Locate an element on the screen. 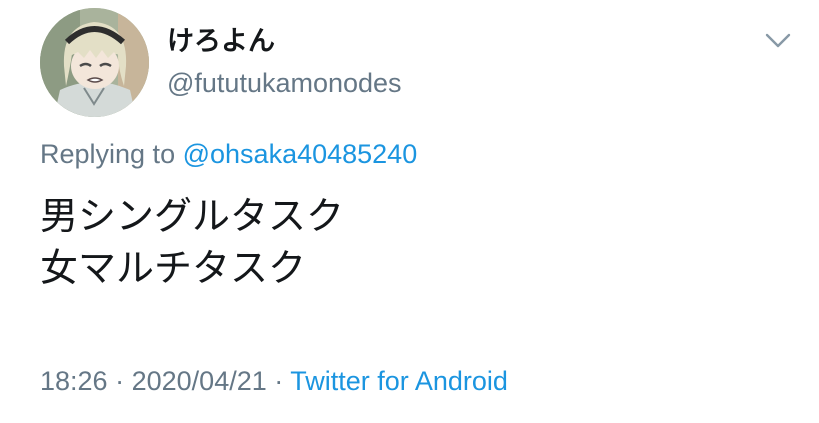  chevron-down-icon is located at coordinates (778, 40).